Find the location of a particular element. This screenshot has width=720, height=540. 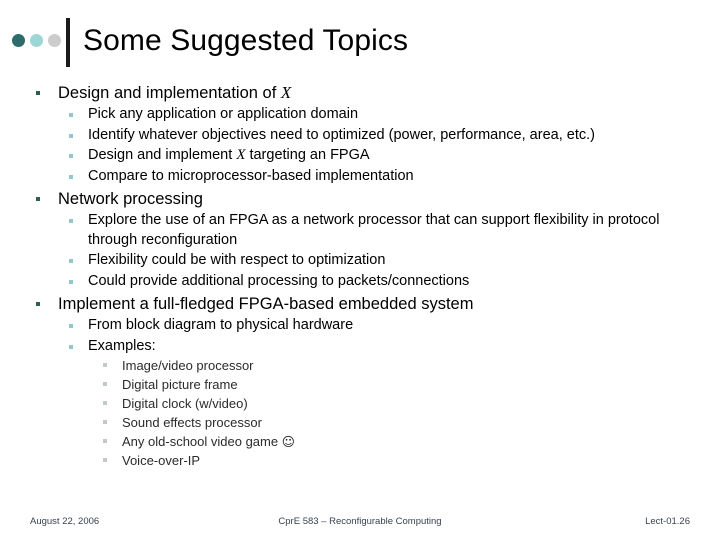

italic-variable: X is located at coordinates (286, 92).